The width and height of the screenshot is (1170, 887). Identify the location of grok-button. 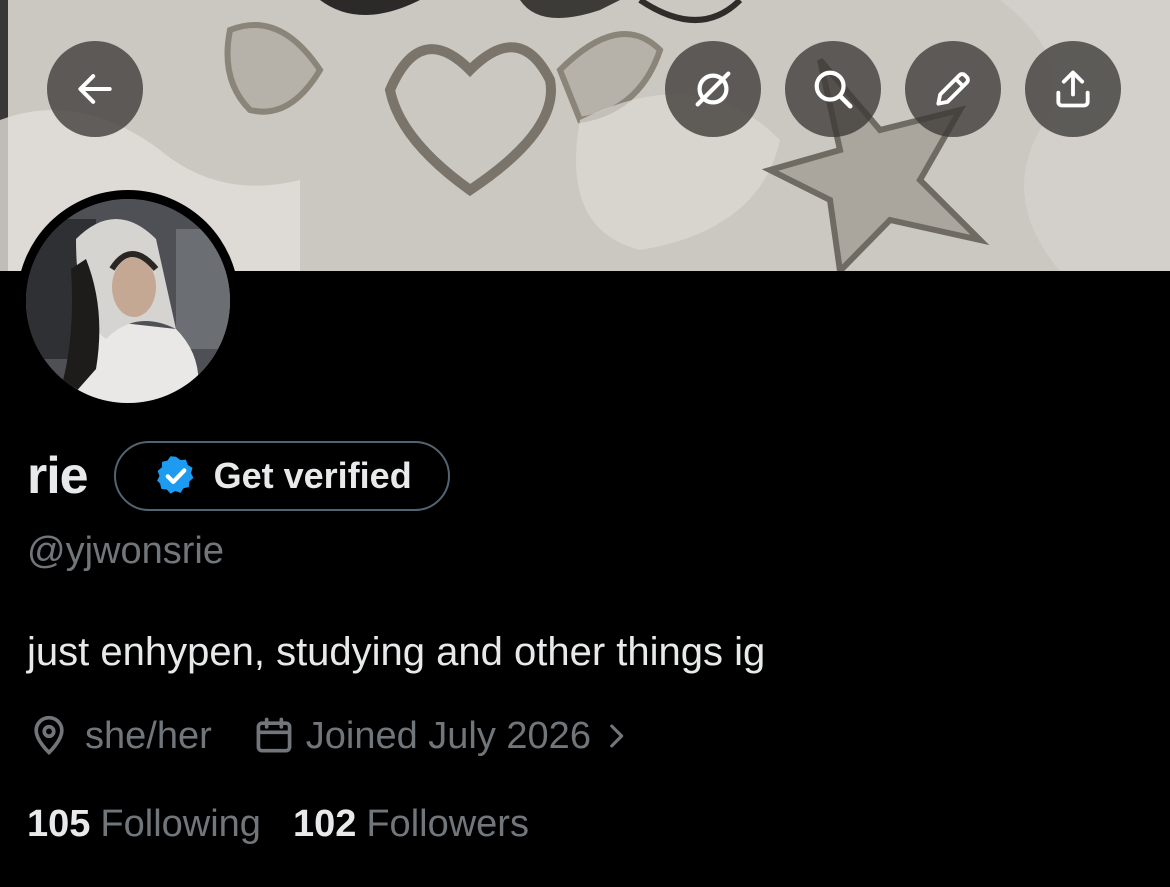
(713, 89).